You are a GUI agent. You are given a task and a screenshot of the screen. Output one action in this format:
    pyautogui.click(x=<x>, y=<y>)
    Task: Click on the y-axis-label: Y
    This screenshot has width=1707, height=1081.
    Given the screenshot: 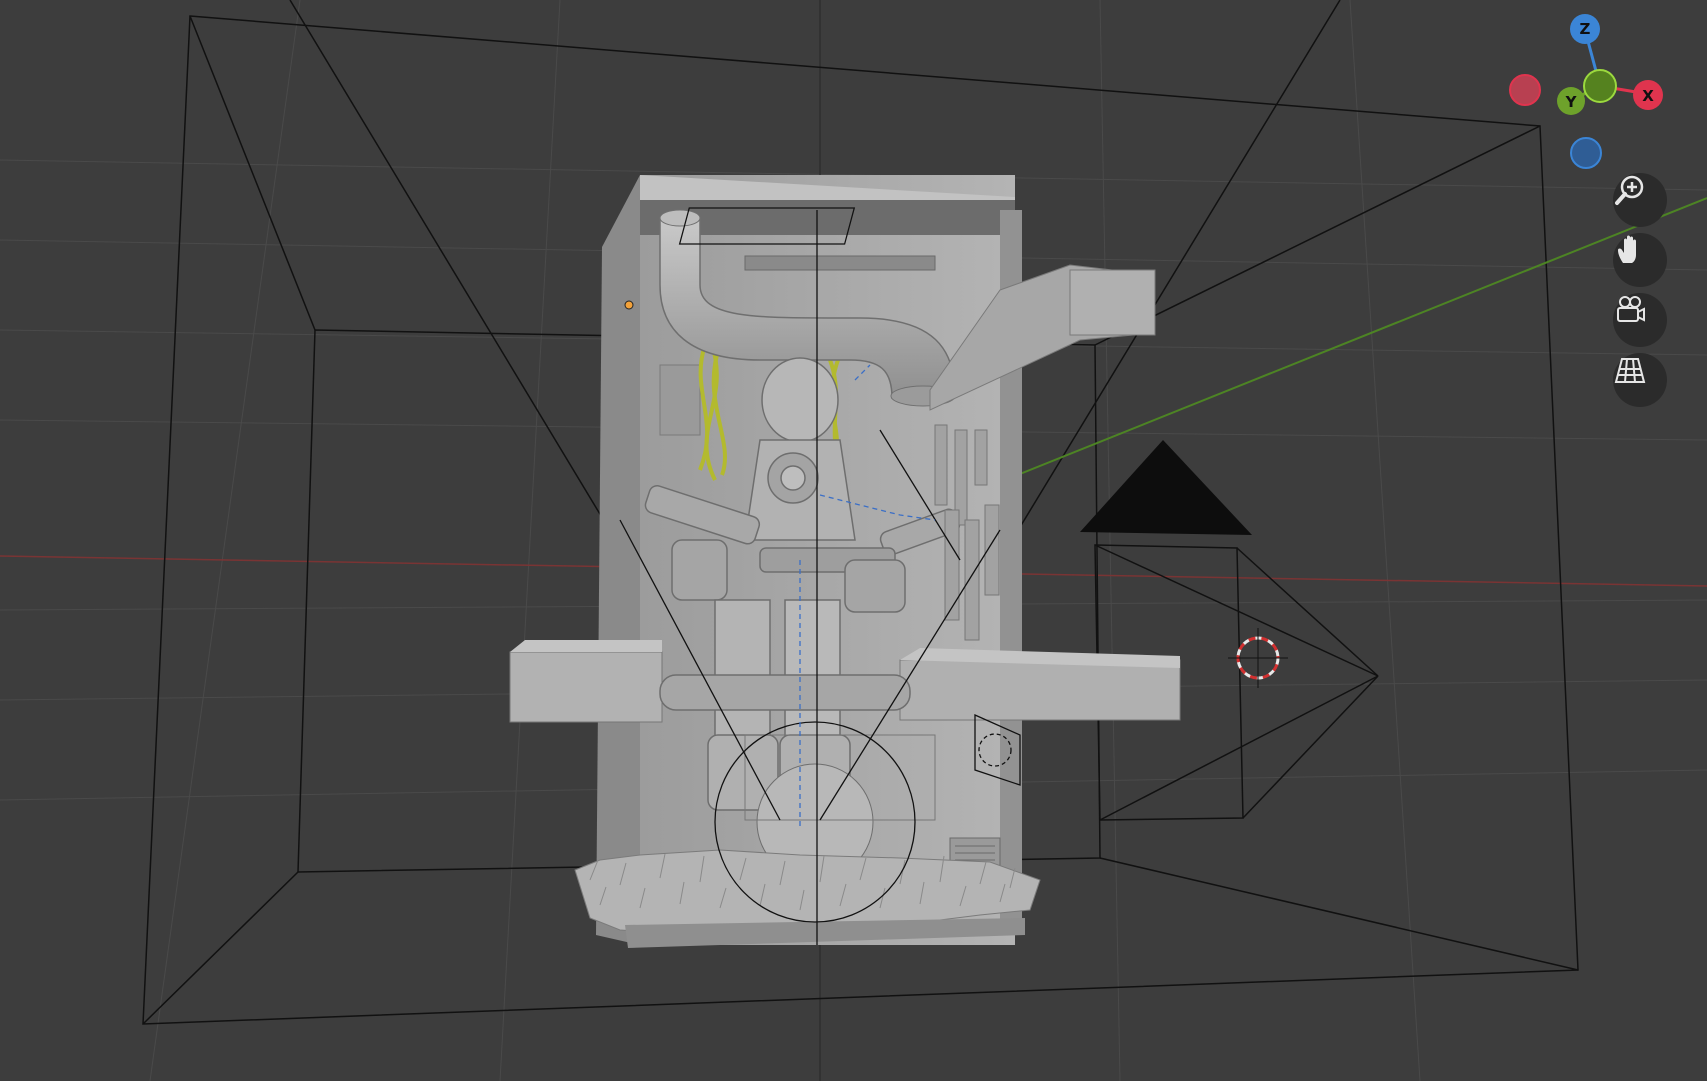 What is the action you would take?
    pyautogui.click(x=1571, y=102)
    